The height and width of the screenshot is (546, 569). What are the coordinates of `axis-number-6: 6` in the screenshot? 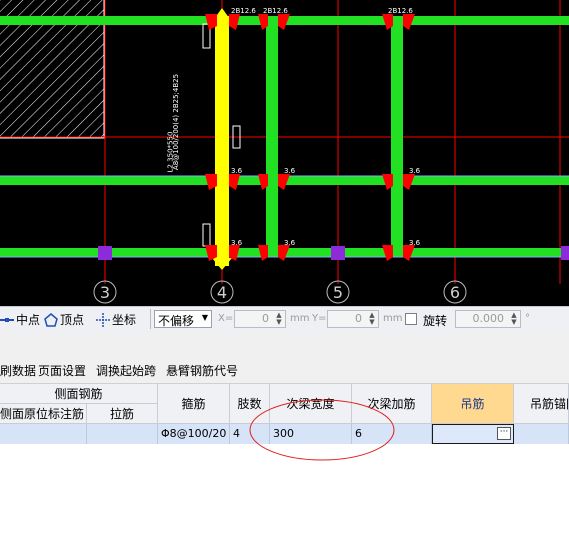 It's located at (455, 292).